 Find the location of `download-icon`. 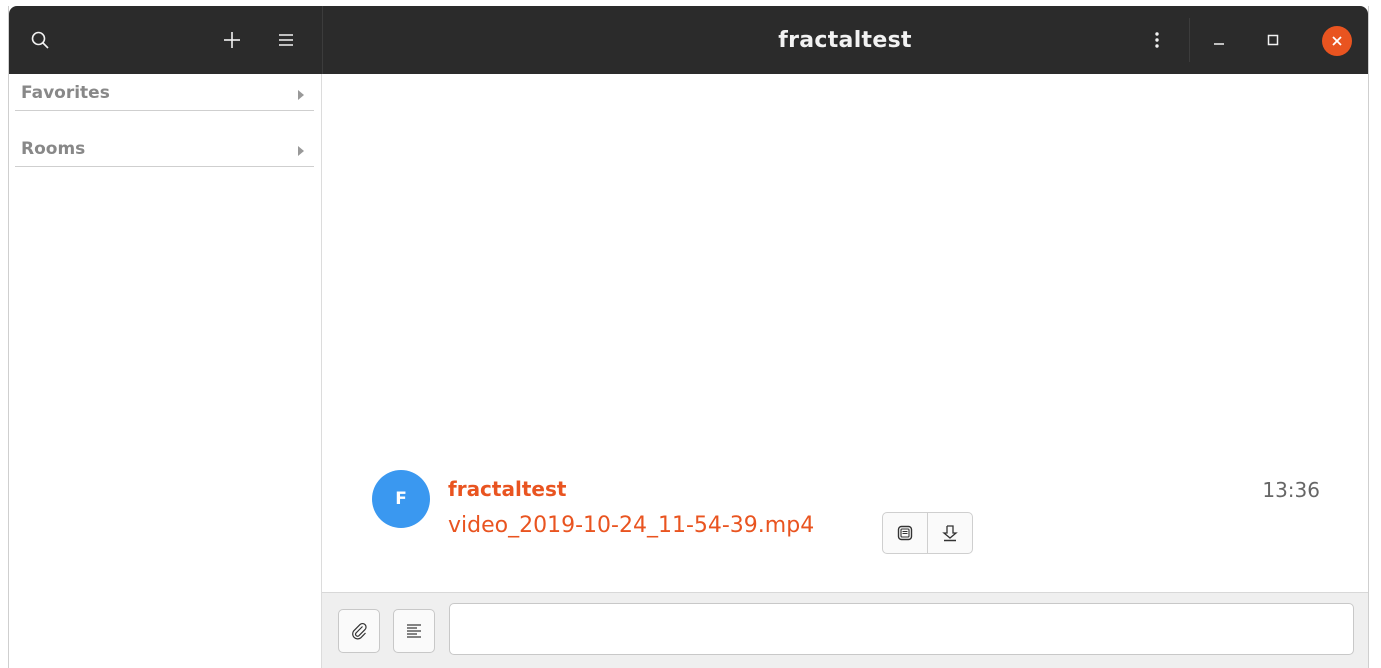

download-icon is located at coordinates (950, 533).